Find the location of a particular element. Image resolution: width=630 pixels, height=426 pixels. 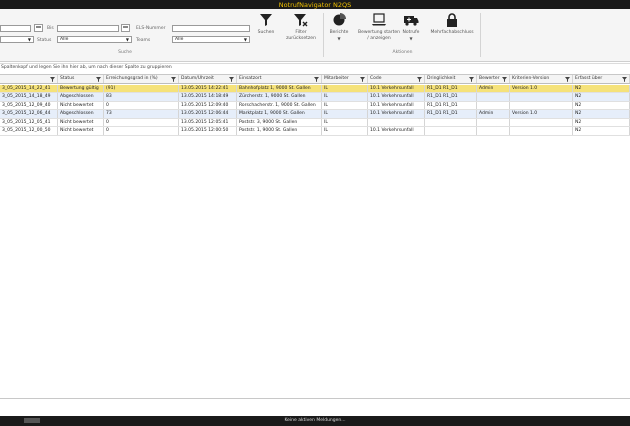

table-cell: 3_05_2015_14_22_41 is located at coordinates (29, 88).